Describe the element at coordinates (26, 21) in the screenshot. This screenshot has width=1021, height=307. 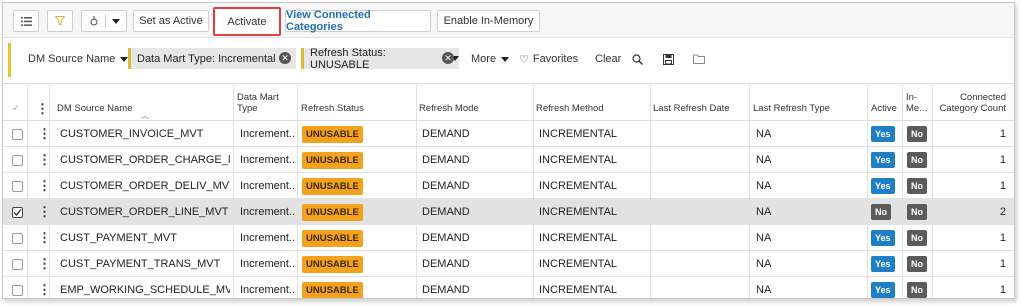
I see `list-view-button` at that location.